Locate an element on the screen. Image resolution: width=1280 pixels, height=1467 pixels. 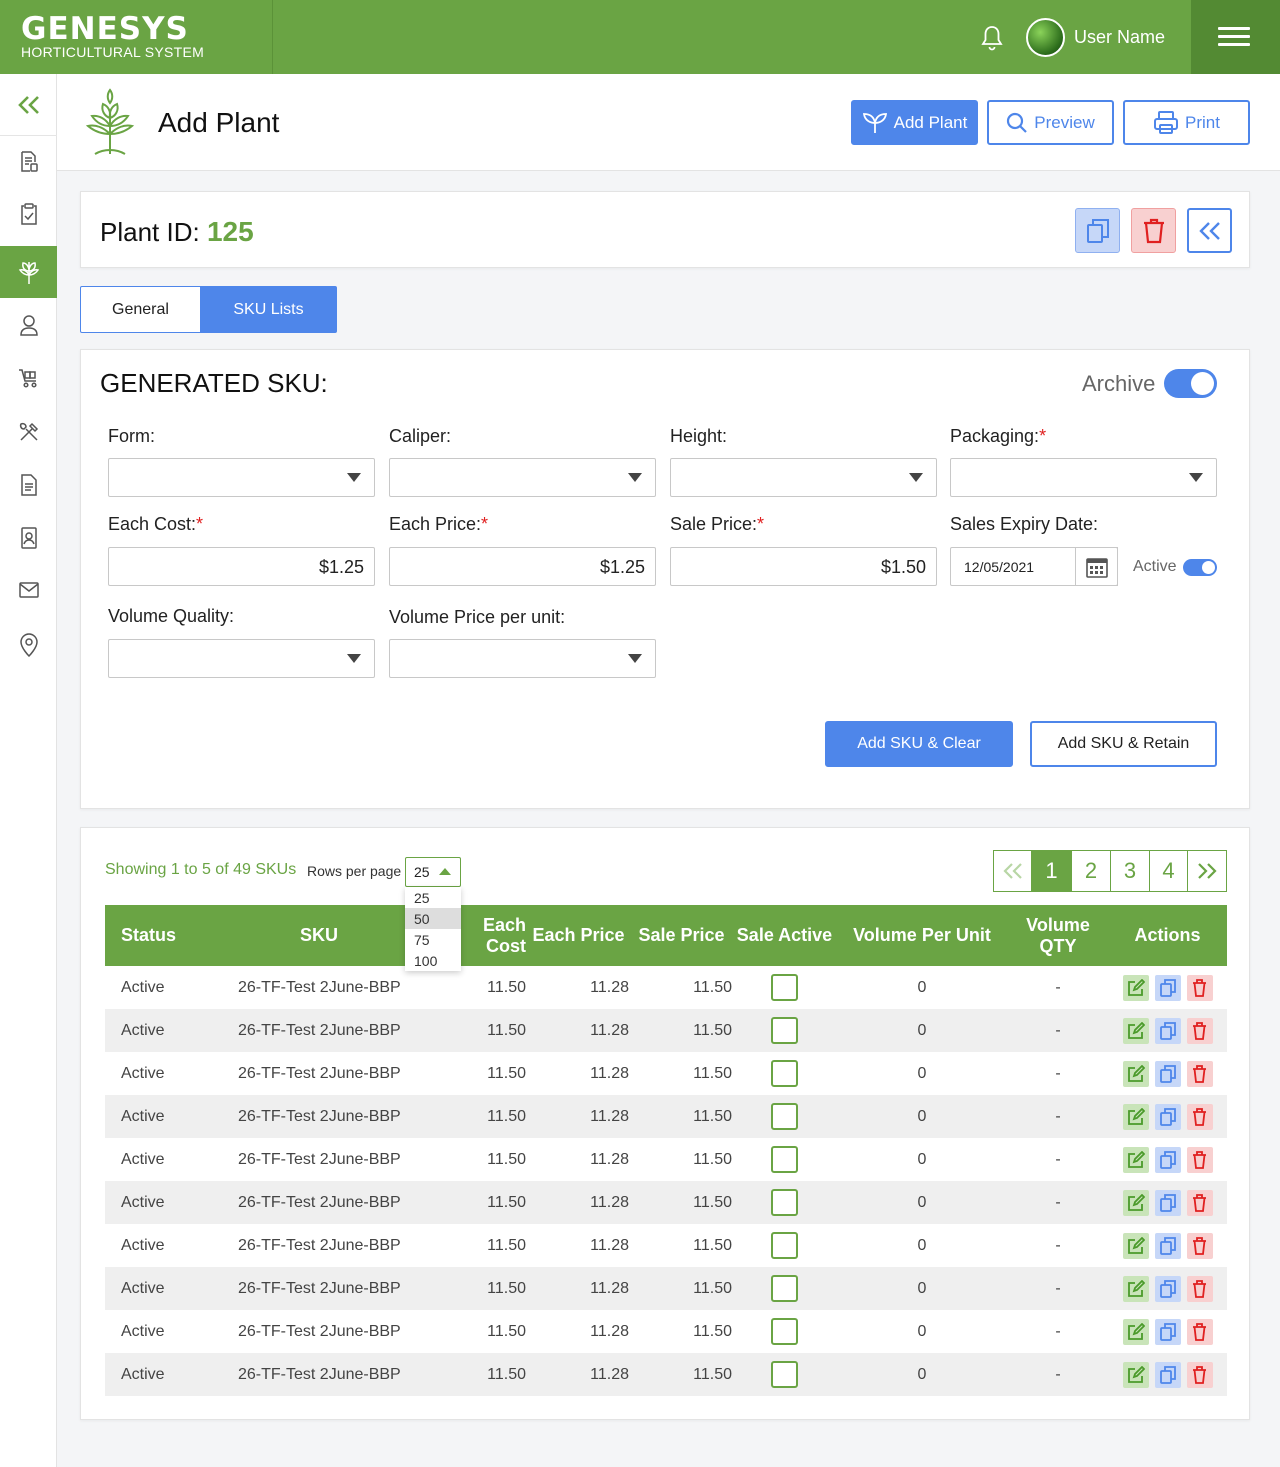
delete-plant-button is located at coordinates (1153, 230).